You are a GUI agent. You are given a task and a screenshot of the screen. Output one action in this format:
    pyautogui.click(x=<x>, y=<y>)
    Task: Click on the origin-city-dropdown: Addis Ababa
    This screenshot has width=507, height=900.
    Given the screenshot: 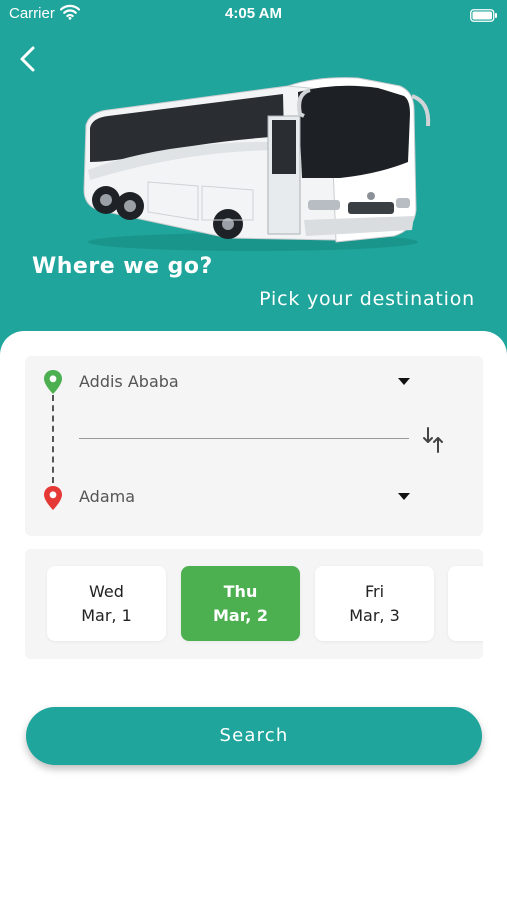 What is the action you would take?
    pyautogui.click(x=246, y=383)
    